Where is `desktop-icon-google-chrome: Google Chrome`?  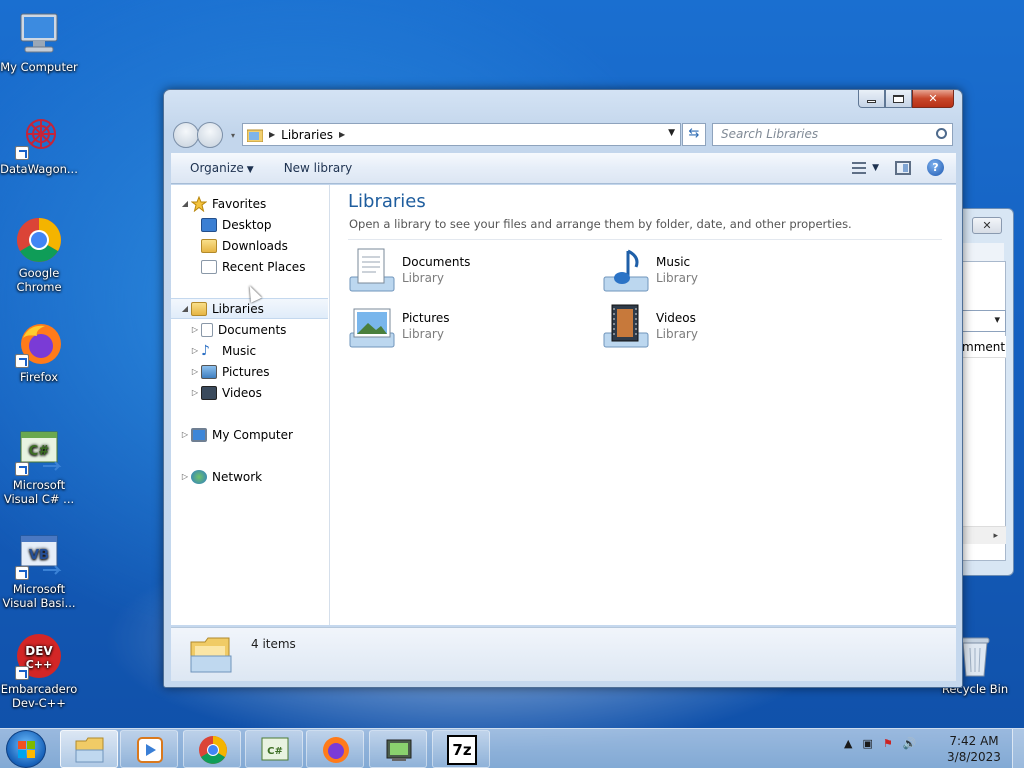 desktop-icon-google-chrome: Google Chrome is located at coordinates (39, 255).